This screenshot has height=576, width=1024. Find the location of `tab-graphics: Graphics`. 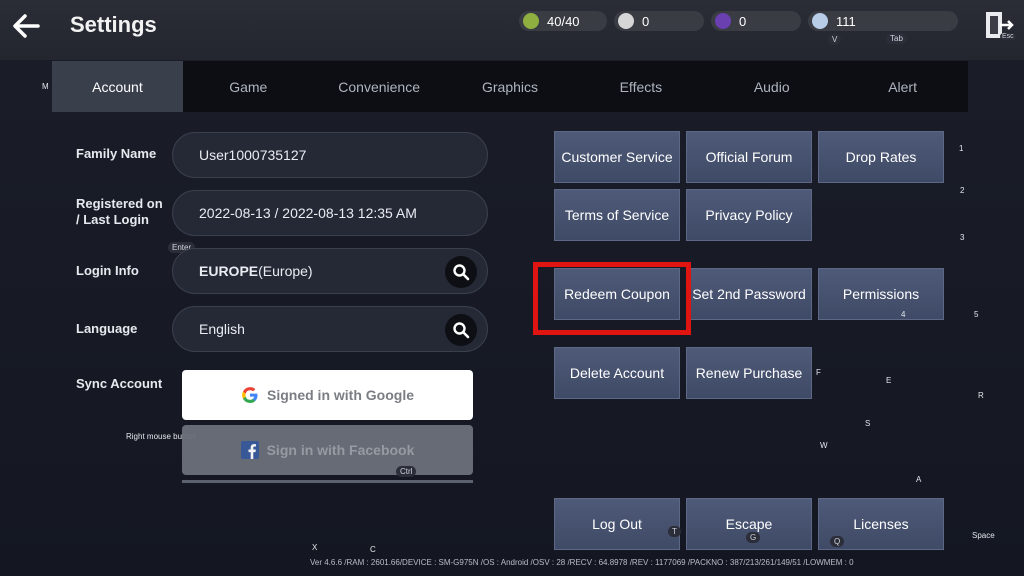

tab-graphics: Graphics is located at coordinates (510, 86).